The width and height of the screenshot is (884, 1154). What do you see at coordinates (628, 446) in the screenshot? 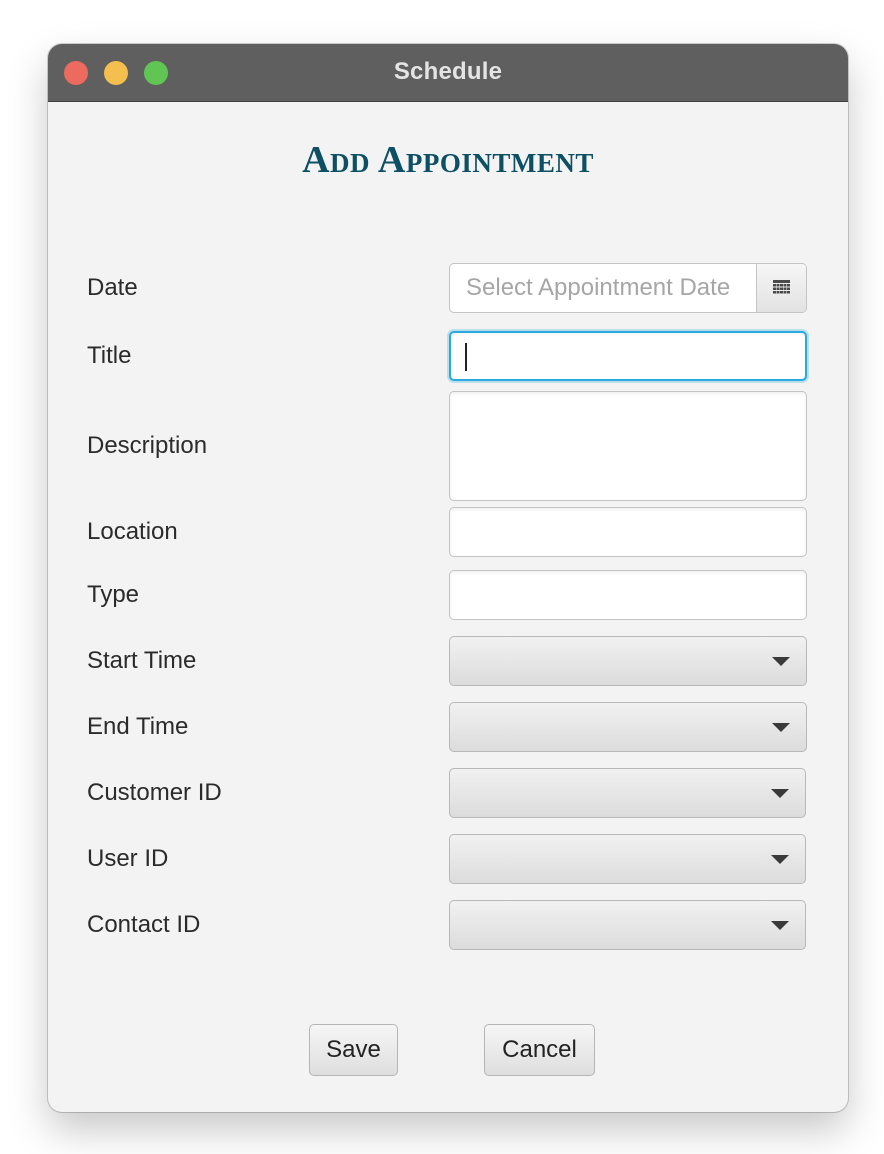
I see `description-textarea` at bounding box center [628, 446].